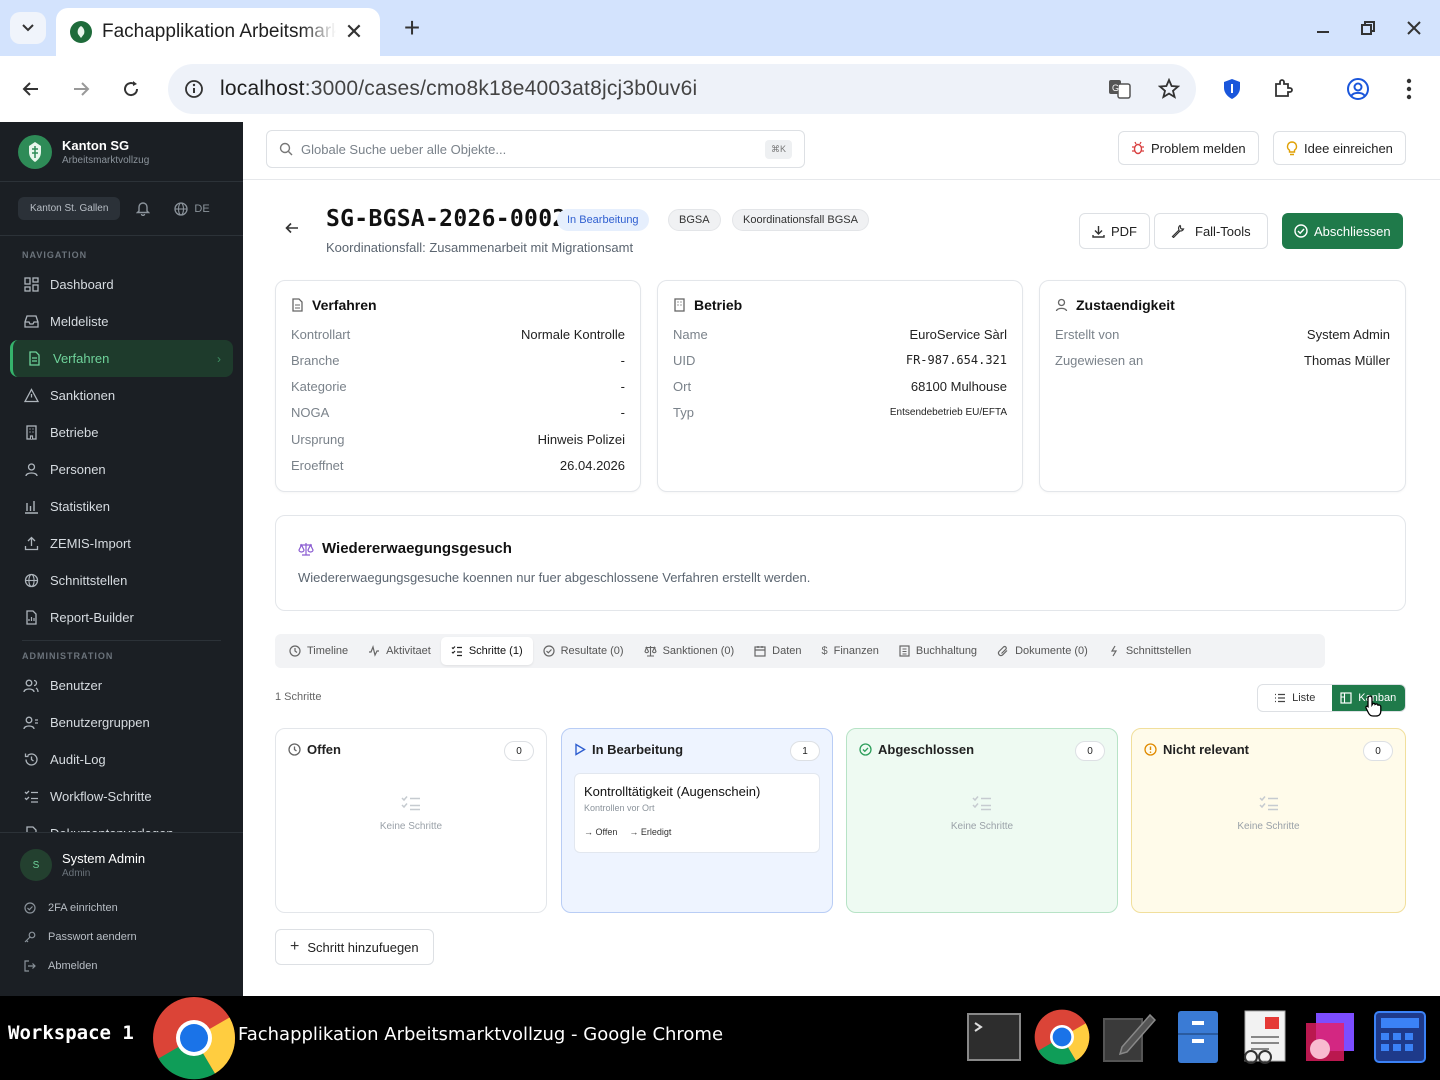 Image resolution: width=1440 pixels, height=1080 pixels. What do you see at coordinates (121, 907) in the screenshot?
I see `setup-2fa-link: 2FA einrichten` at bounding box center [121, 907].